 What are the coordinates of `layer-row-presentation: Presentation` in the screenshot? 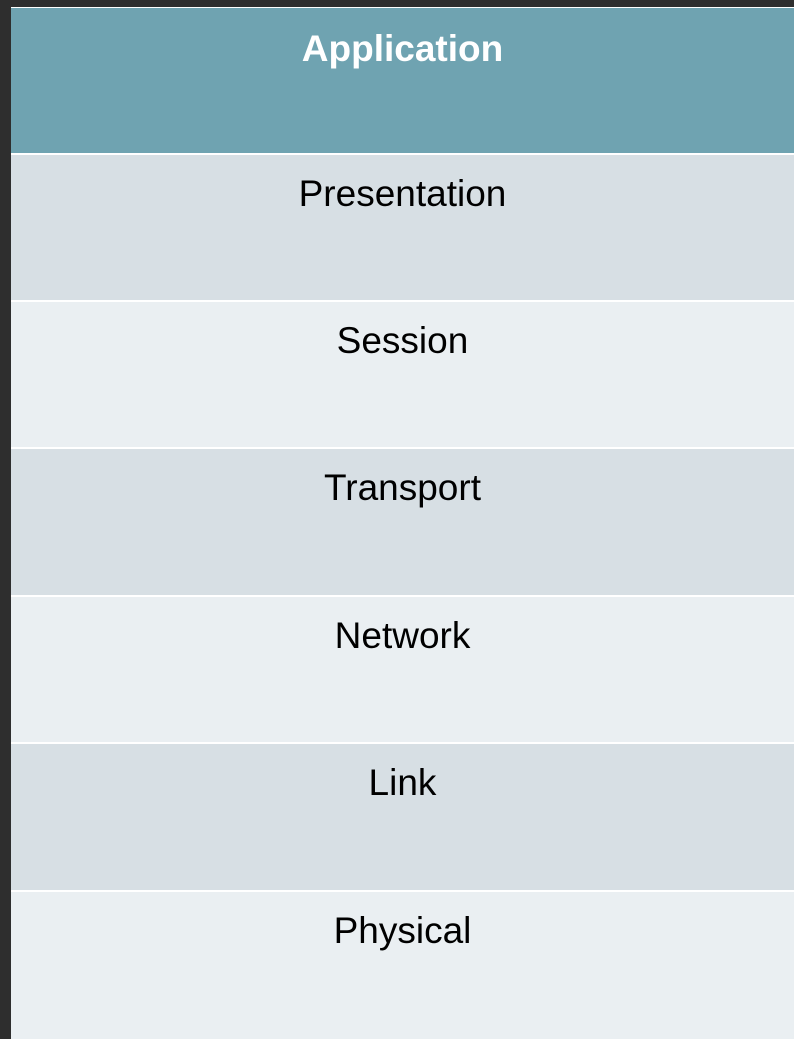 It's located at (402, 228).